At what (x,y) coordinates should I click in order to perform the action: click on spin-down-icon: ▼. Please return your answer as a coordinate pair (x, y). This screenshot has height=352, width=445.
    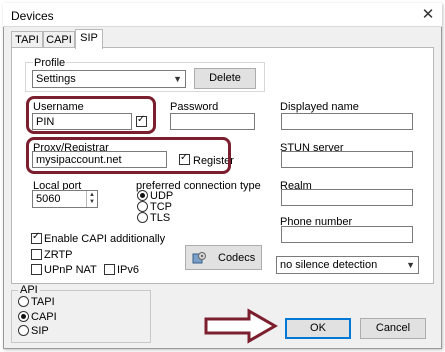
    Looking at the image, I should click on (92, 202).